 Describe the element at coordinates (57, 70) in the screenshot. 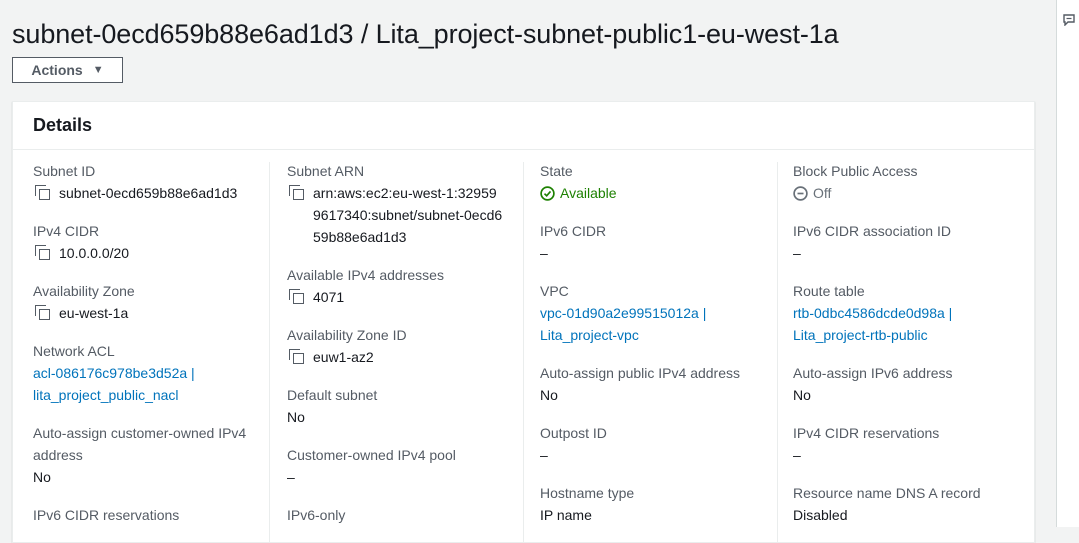

I see `actions-button-label: Actions` at that location.